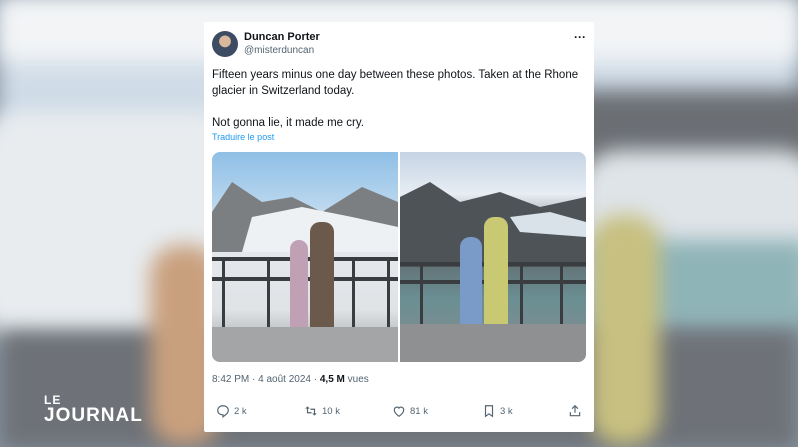 The width and height of the screenshot is (798, 447). I want to click on post-time: 8:42 PM · 4 août 2024 ·, so click(264, 379).